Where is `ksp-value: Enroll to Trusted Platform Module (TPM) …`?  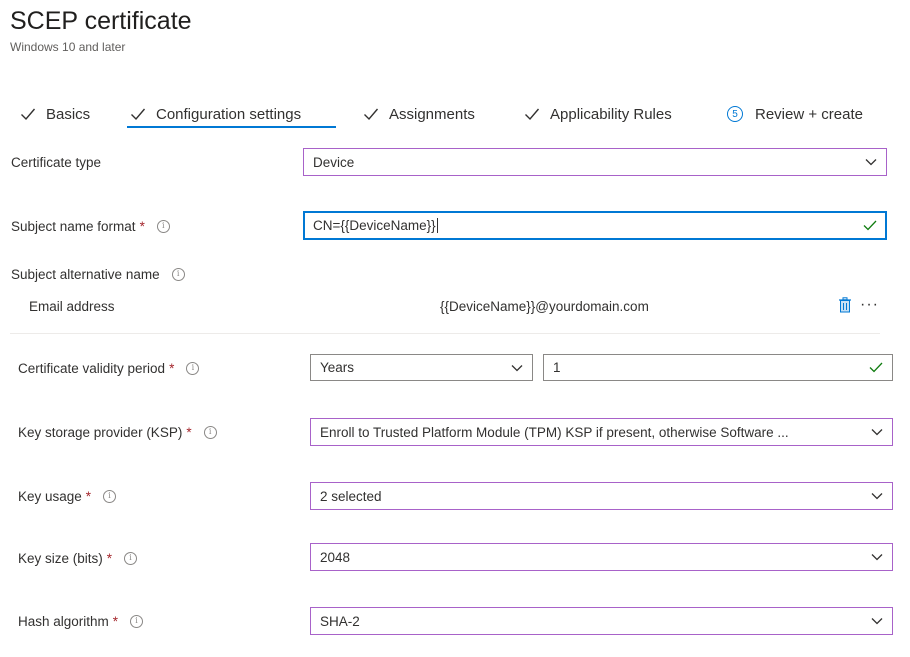 ksp-value: Enroll to Trusted Platform Module (TPM) … is located at coordinates (554, 432).